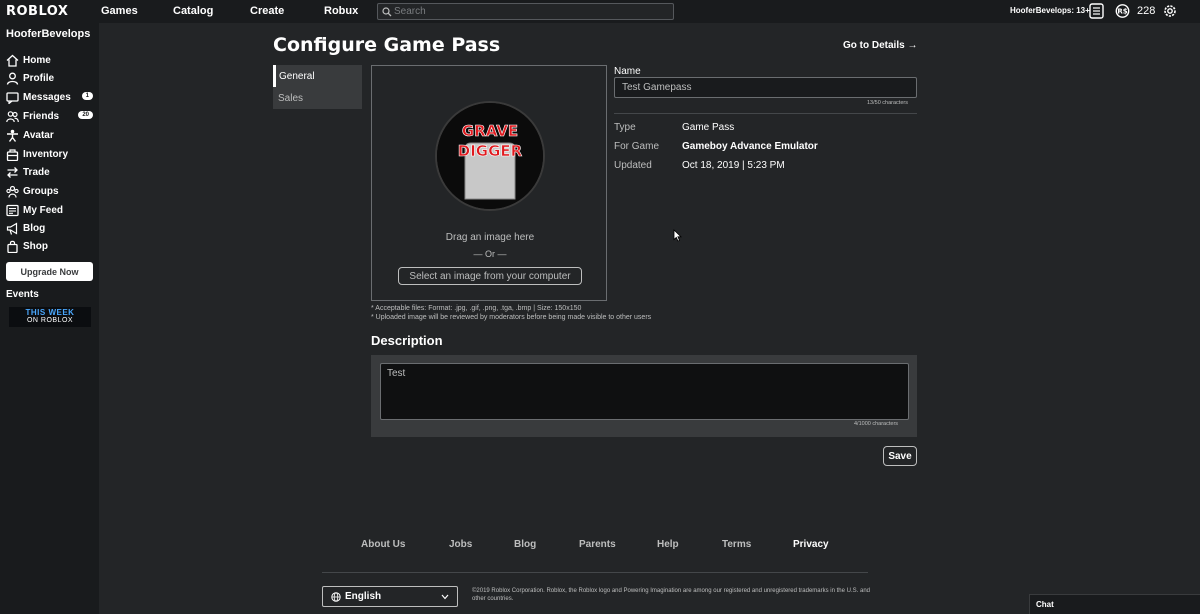 The image size is (1200, 614). I want to click on select-image-button: Select an image from your computer, so click(490, 276).